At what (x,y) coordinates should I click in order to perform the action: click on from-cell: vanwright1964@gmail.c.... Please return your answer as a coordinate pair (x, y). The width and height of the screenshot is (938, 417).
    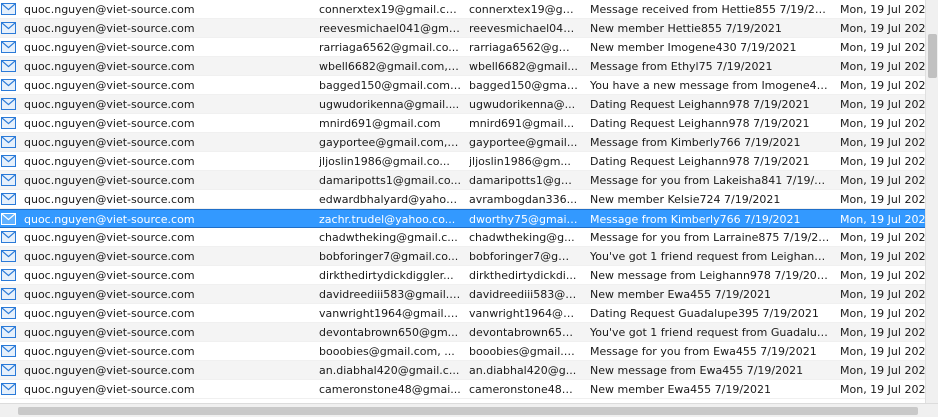
    Looking at the image, I should click on (390, 313).